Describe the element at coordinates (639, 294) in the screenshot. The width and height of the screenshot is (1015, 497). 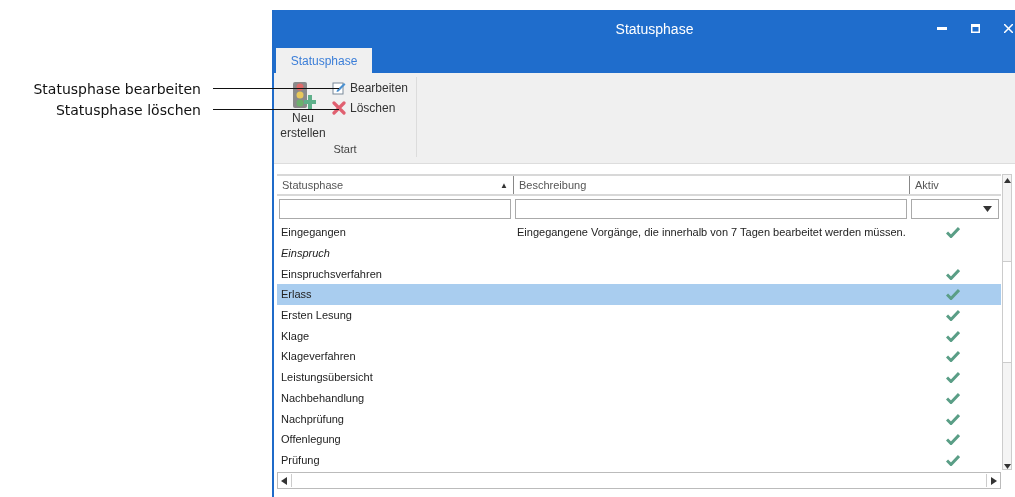
I see `table-row: Erlass` at that location.